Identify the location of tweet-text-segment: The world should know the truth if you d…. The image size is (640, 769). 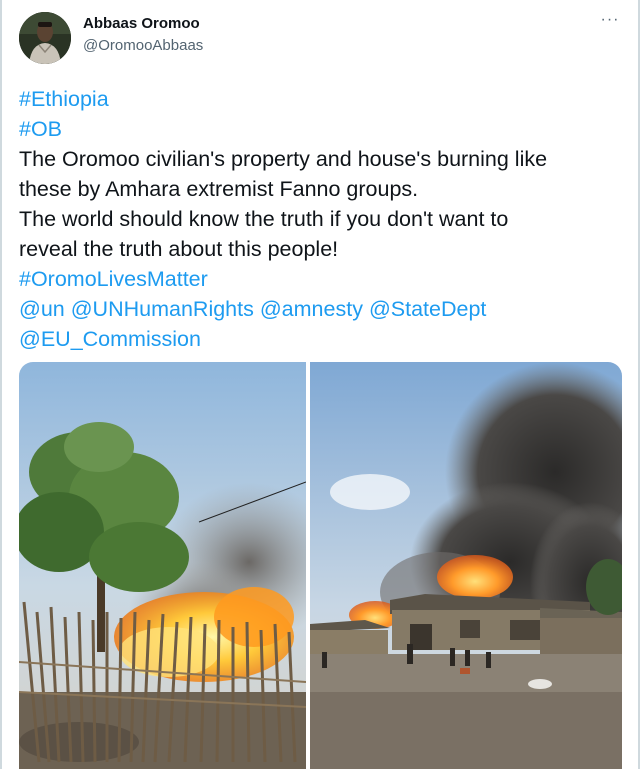
(264, 219).